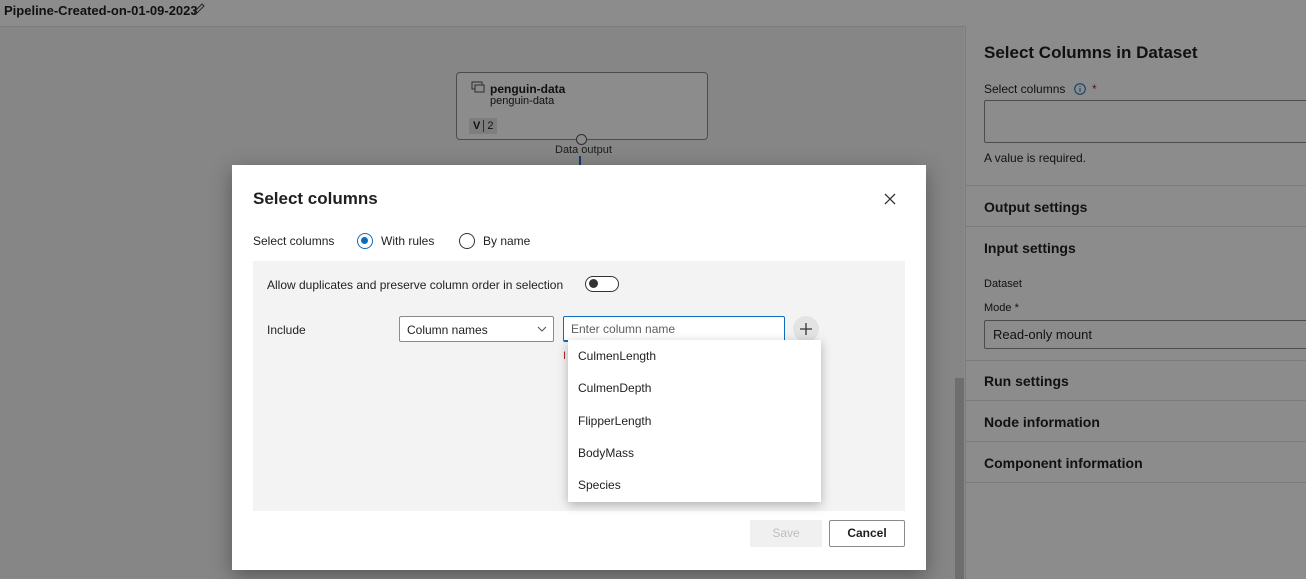 Image resolution: width=1306 pixels, height=579 pixels. What do you see at coordinates (694, 356) in the screenshot?
I see `list-item-culmen-length: CulmenLength` at bounding box center [694, 356].